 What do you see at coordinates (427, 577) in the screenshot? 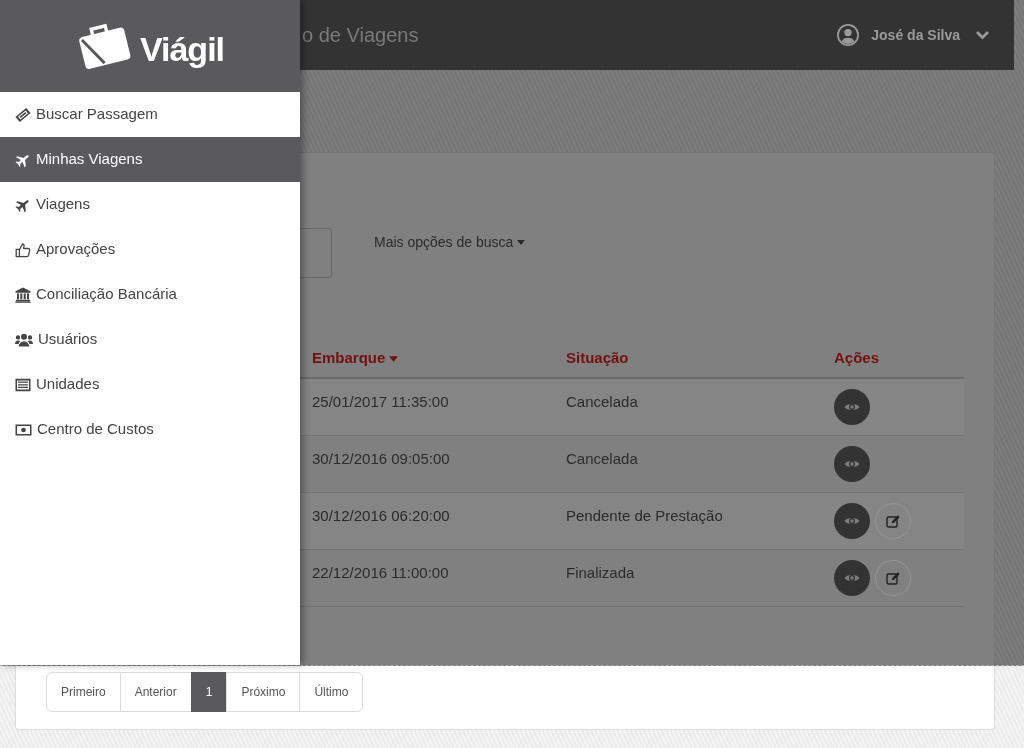
I see `table-cell: 22/12/2016 11:00:00` at bounding box center [427, 577].